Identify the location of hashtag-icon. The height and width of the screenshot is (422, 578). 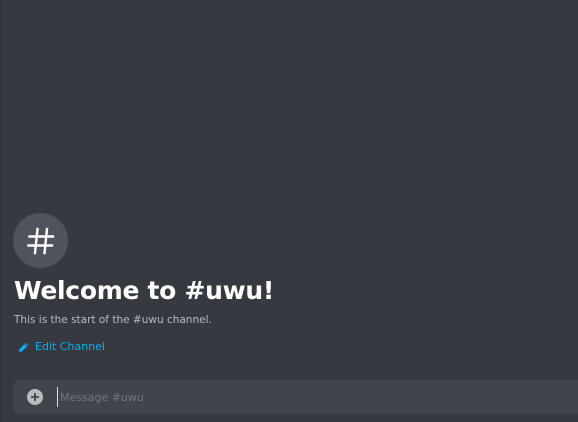
(40, 240).